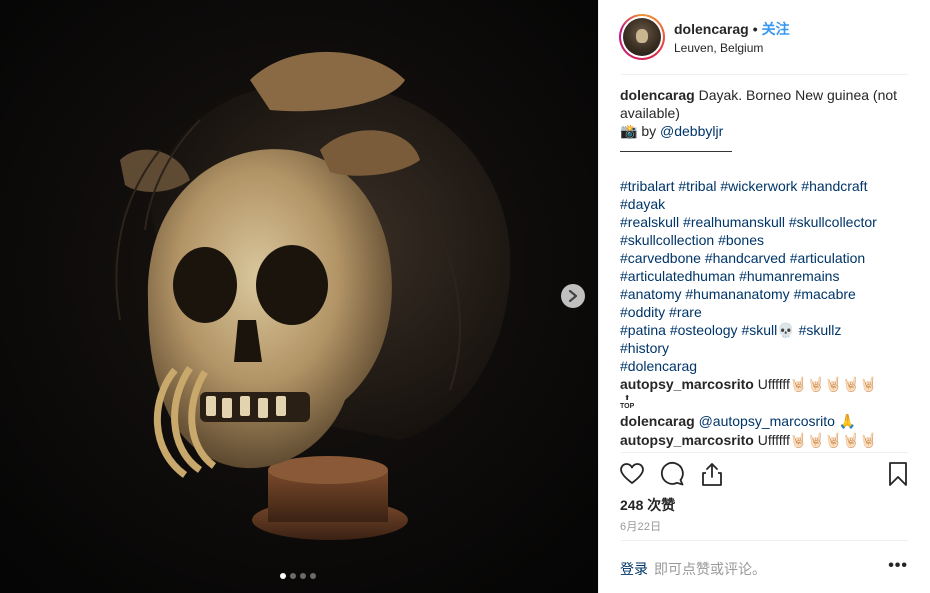 The width and height of the screenshot is (930, 593). What do you see at coordinates (691, 131) in the screenshot?
I see `mention-link: @debbyljr` at bounding box center [691, 131].